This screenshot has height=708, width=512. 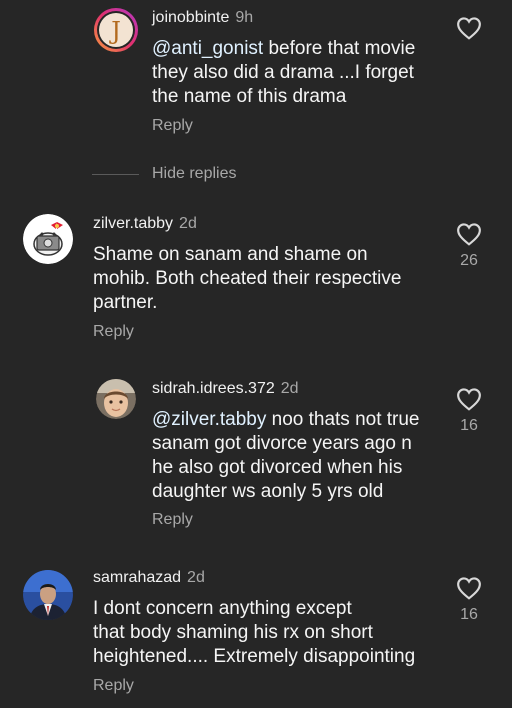 What do you see at coordinates (202, 18) in the screenshot?
I see `comment-username: joinobbinte 9h` at bounding box center [202, 18].